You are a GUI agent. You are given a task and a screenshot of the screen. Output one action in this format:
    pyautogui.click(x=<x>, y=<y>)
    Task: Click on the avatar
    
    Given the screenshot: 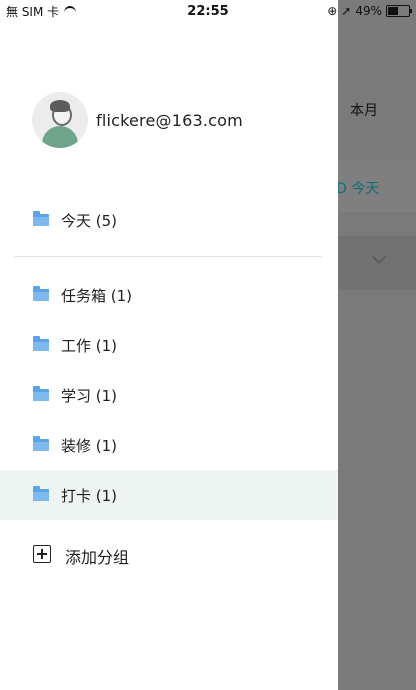 What is the action you would take?
    pyautogui.click(x=60, y=120)
    